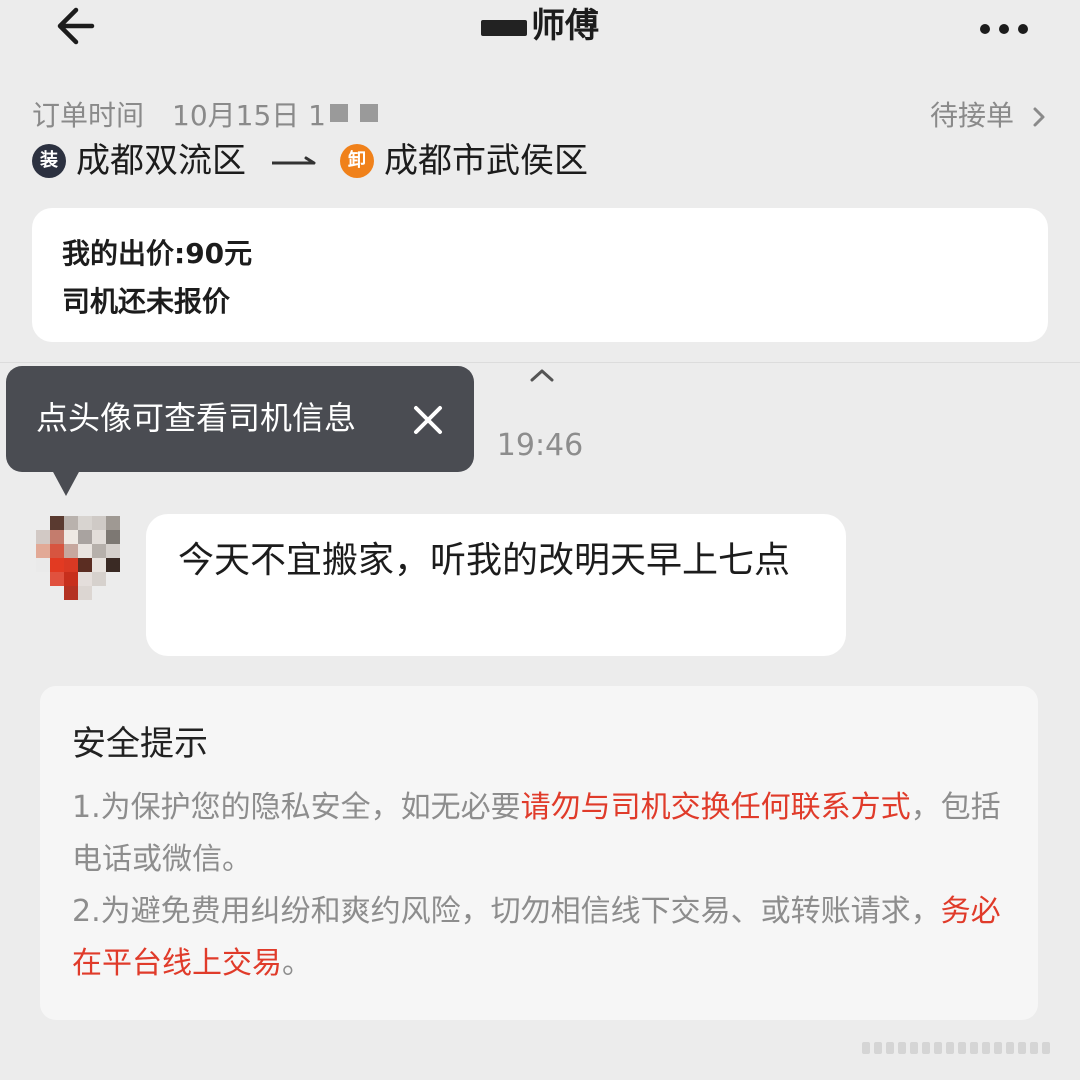  I want to click on close-icon, so click(428, 420).